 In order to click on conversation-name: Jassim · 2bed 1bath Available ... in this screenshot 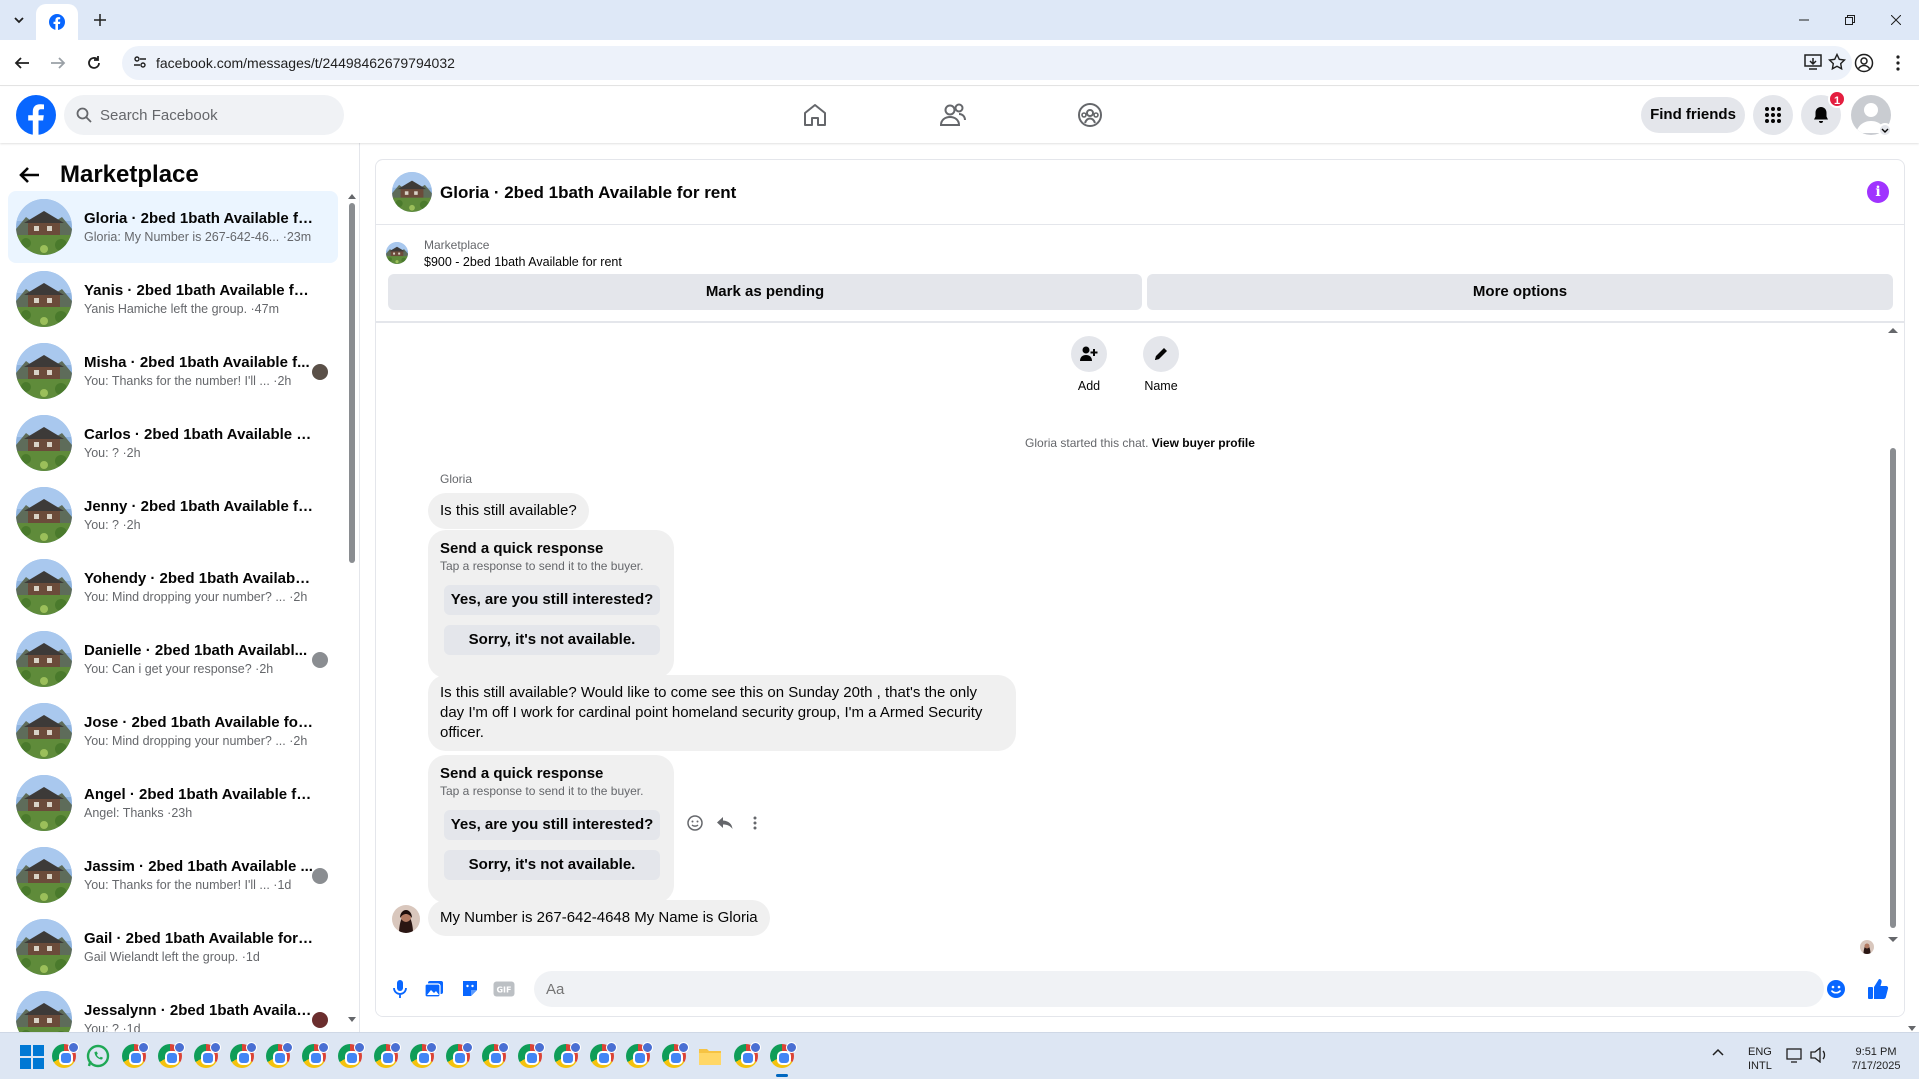, I will do `click(198, 866)`.